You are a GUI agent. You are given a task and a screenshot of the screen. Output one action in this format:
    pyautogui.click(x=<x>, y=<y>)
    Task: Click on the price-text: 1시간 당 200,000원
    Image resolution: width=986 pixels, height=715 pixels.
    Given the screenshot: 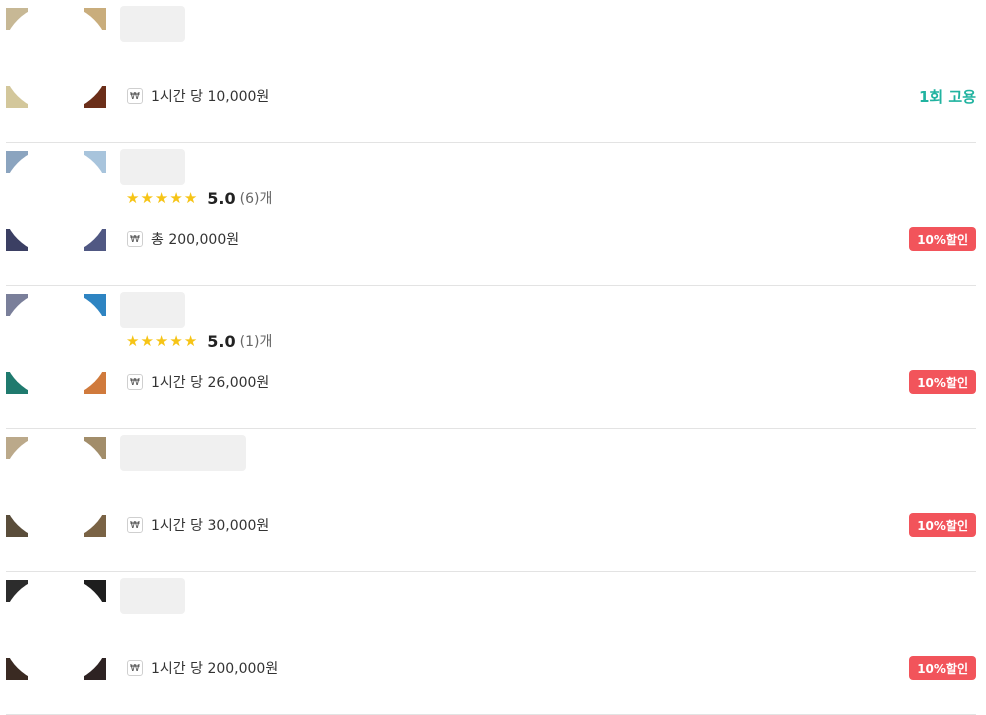 What is the action you would take?
    pyautogui.click(x=215, y=669)
    